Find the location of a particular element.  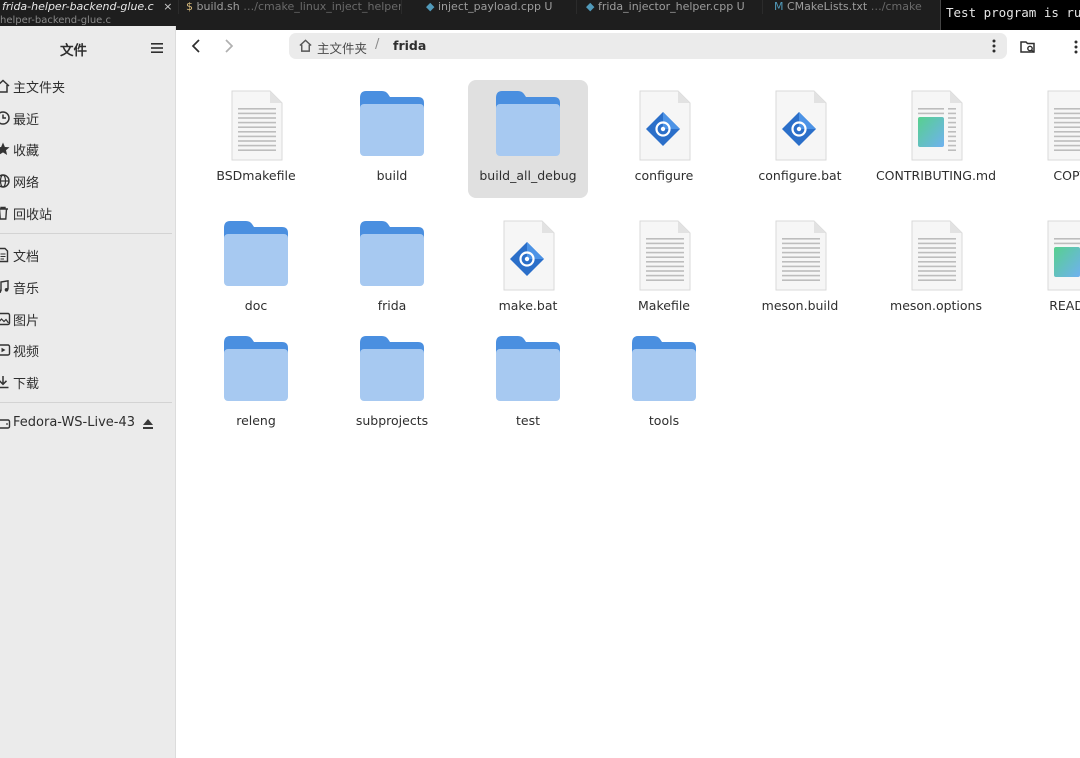

sidebar-item-pictures: 图片 is located at coordinates (86, 319).